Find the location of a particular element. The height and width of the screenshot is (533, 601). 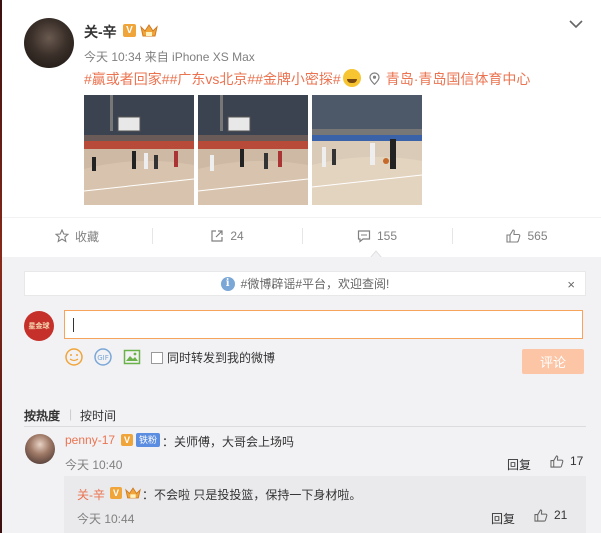

image-icon is located at coordinates (132, 357).